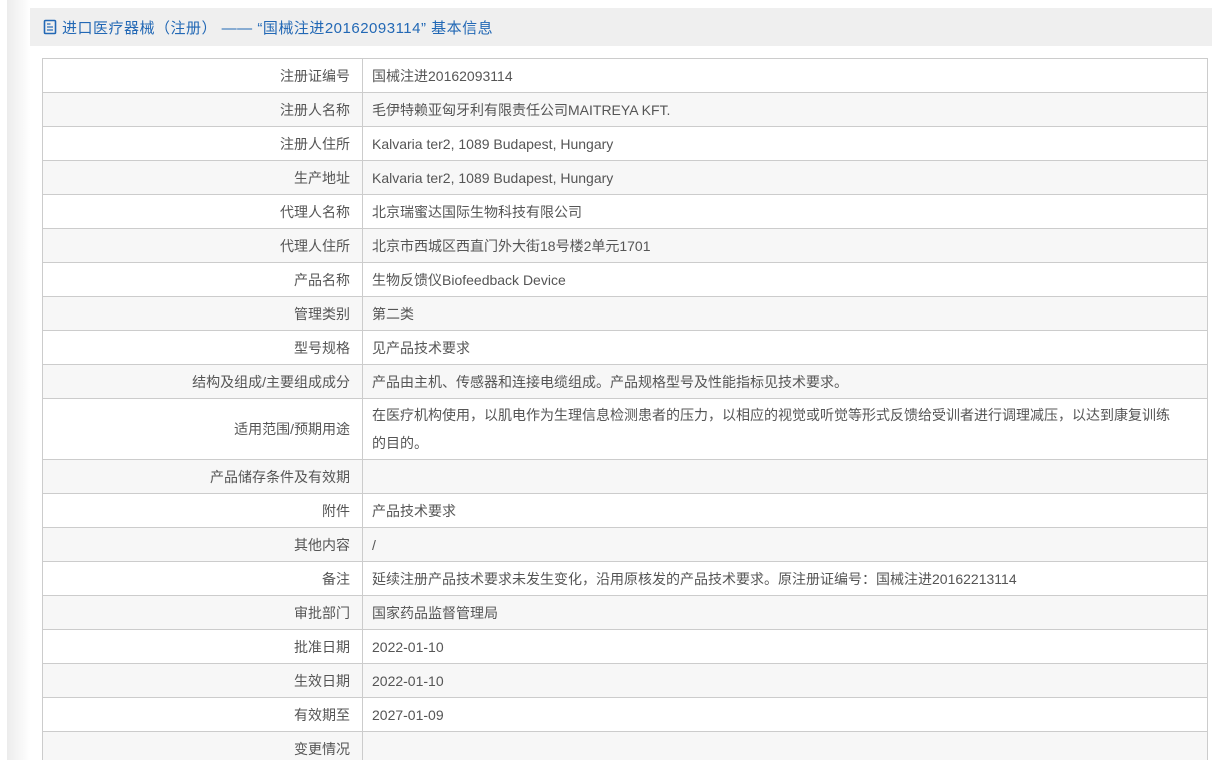 The width and height of the screenshot is (1212, 760). What do you see at coordinates (203, 714) in the screenshot?
I see `row-label: 有效期至` at bounding box center [203, 714].